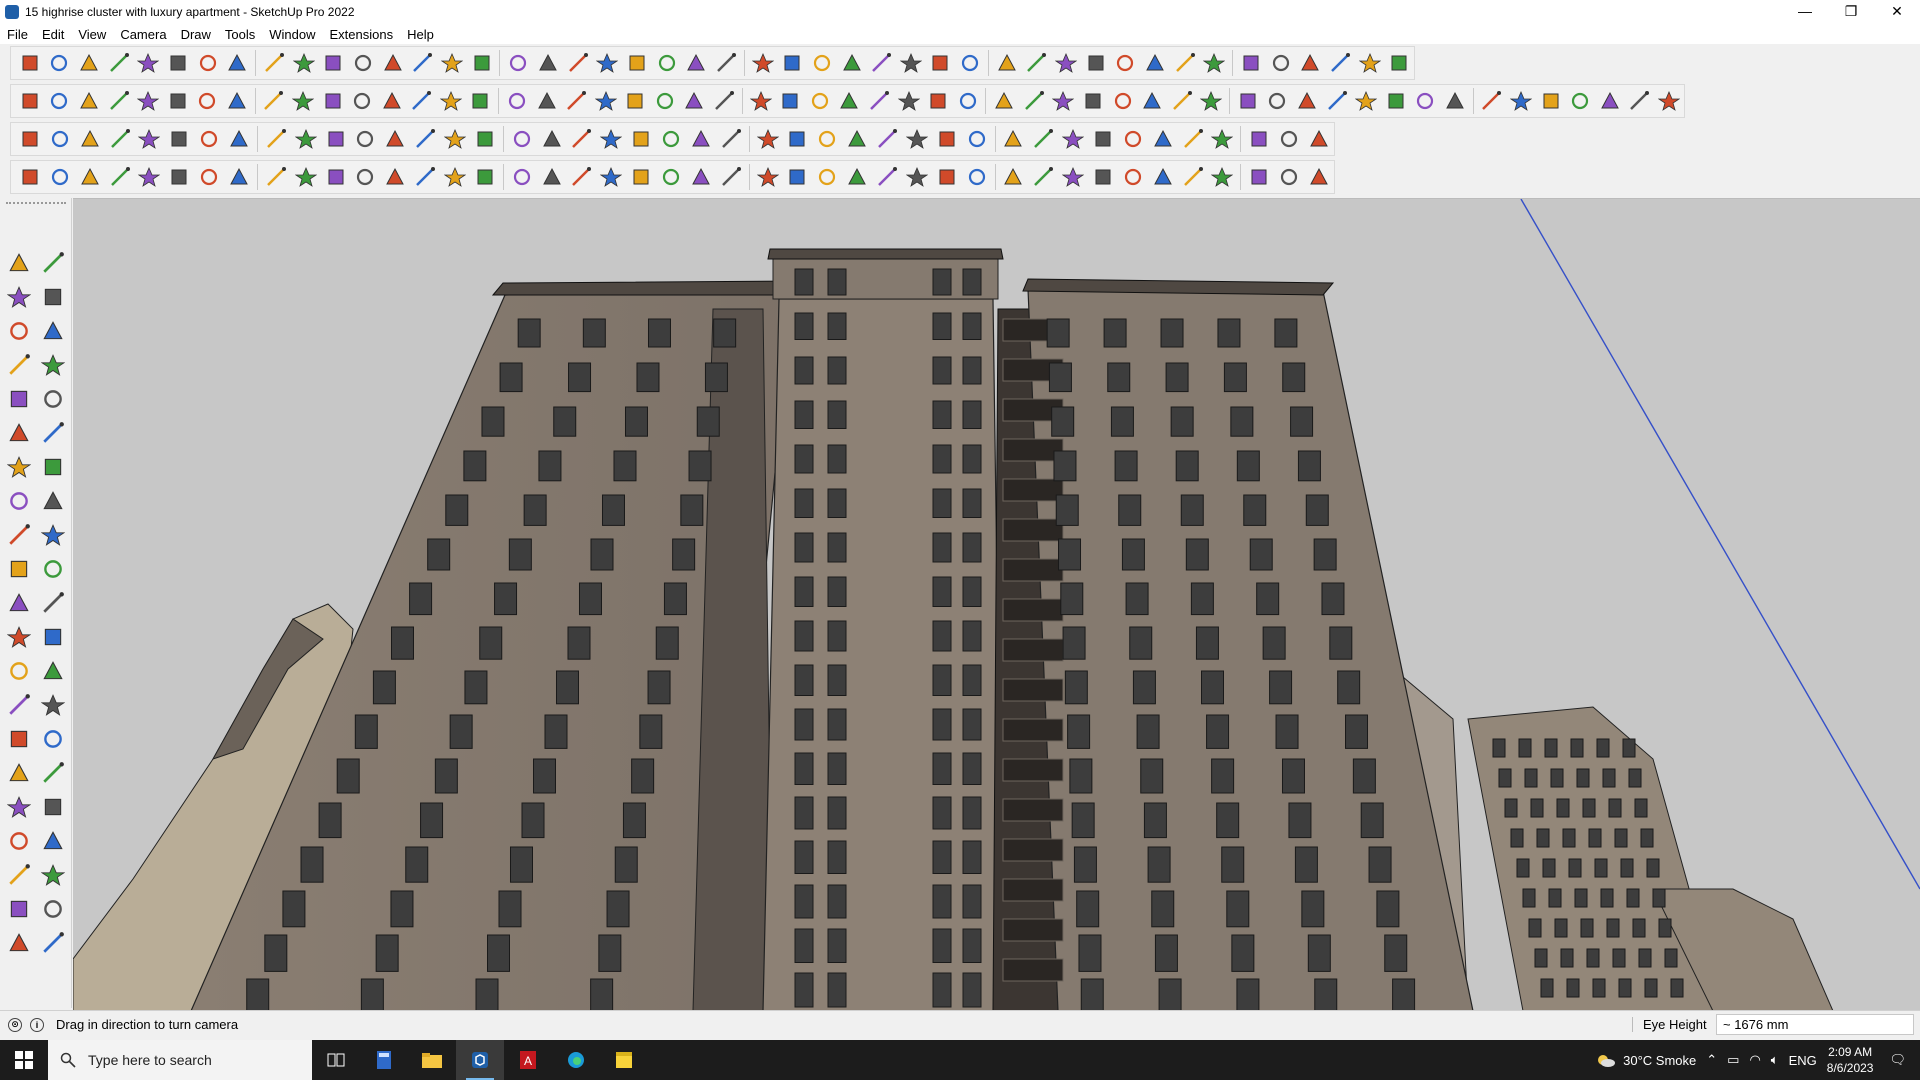  I want to click on line-button, so click(119, 63).